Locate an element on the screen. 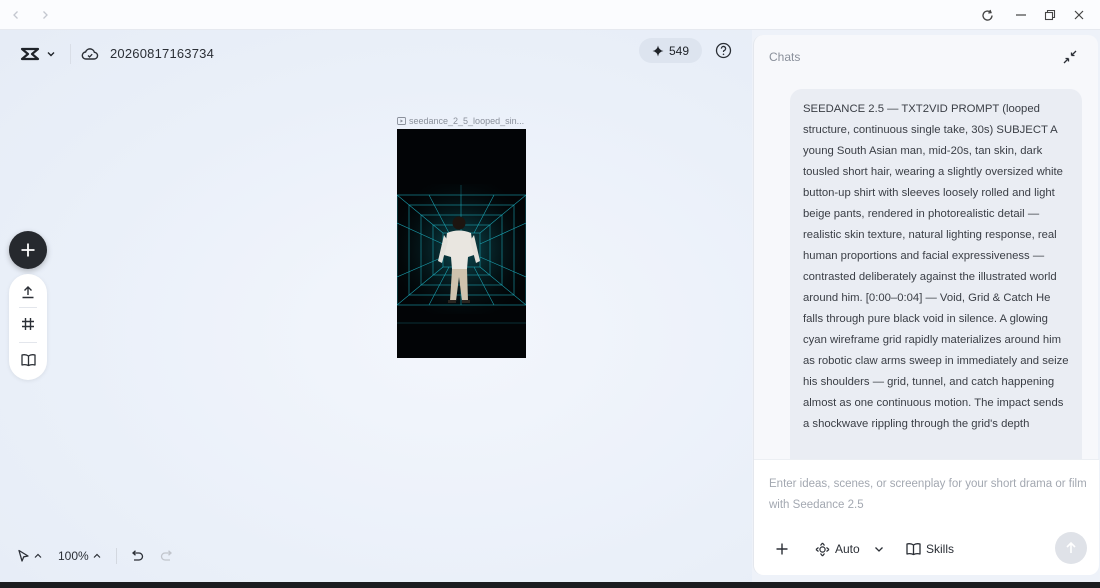 The image size is (1100, 588). window-titlebar is located at coordinates (550, 15).